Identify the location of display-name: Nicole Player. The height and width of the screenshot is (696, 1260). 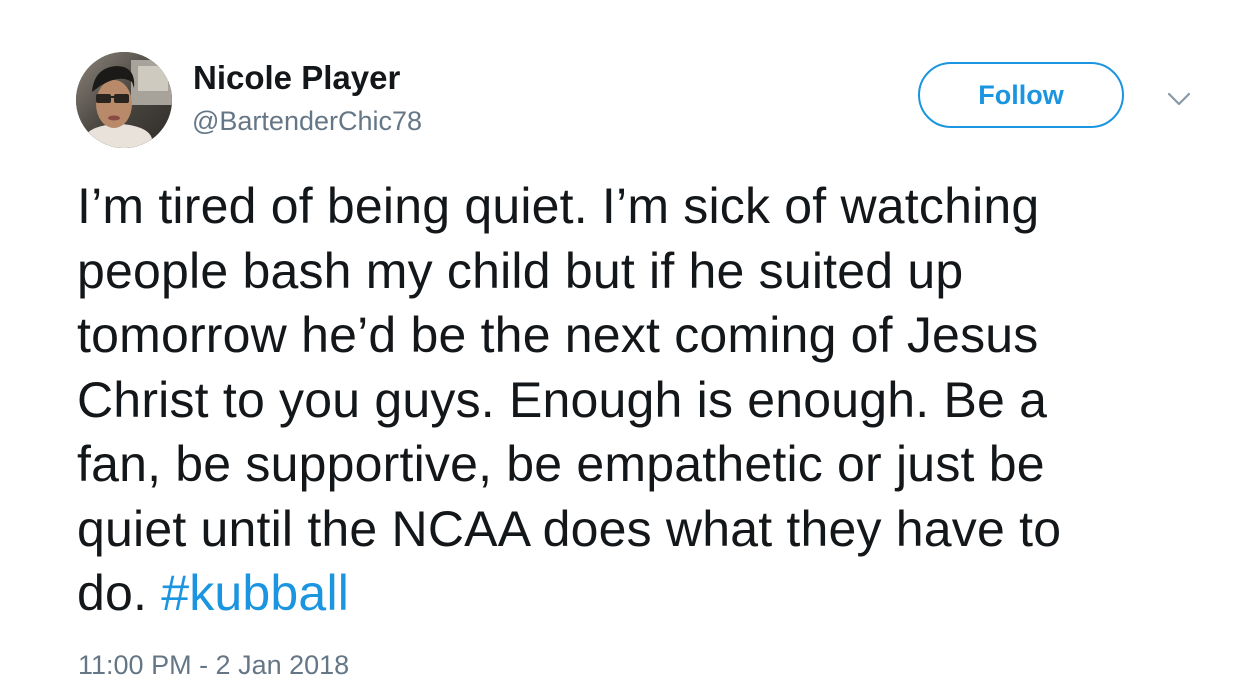
(296, 78).